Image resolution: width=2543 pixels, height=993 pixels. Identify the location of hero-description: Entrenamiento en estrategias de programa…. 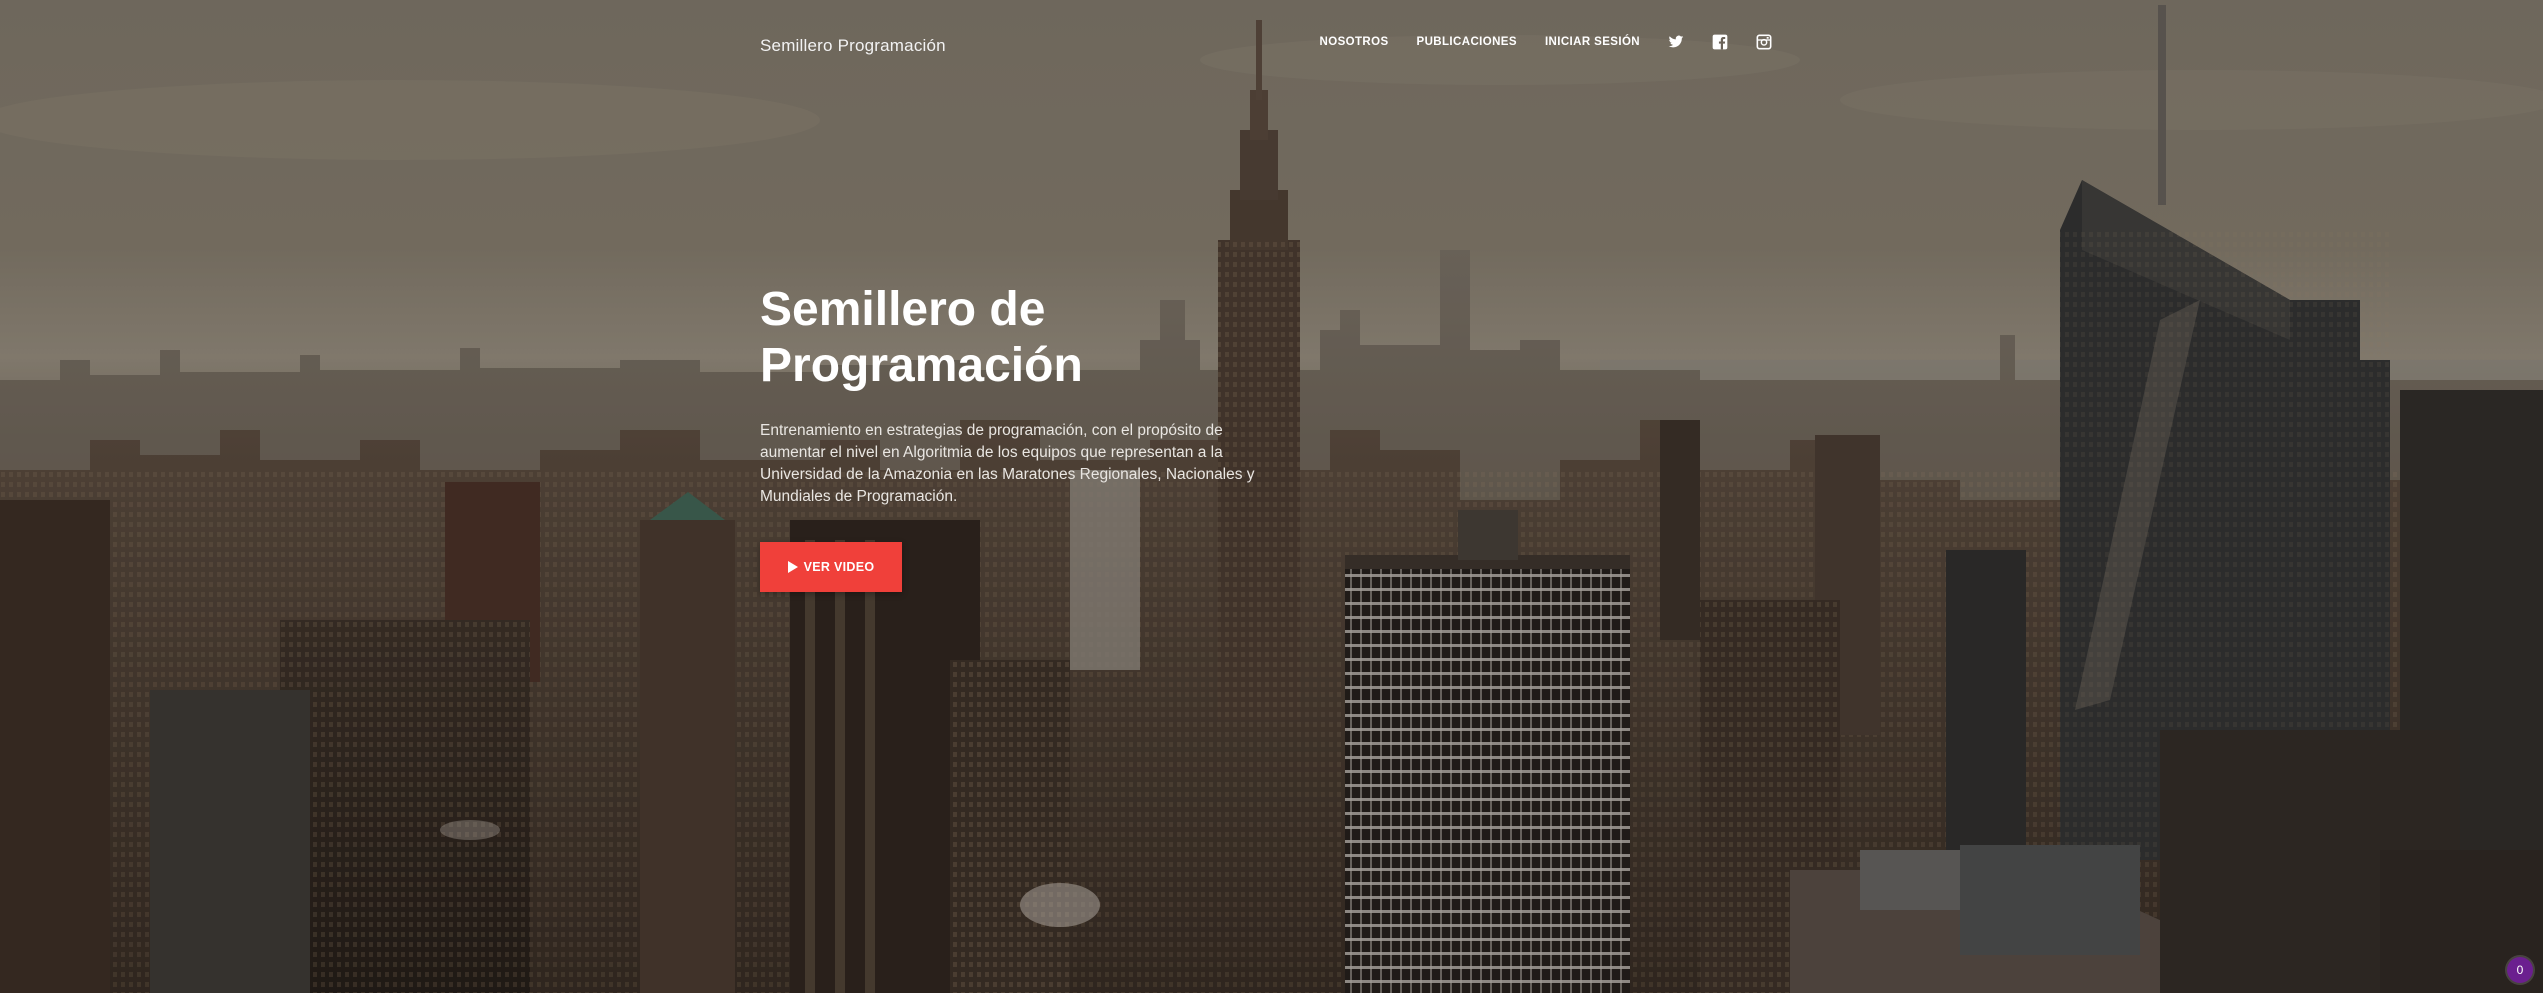
(1007, 463).